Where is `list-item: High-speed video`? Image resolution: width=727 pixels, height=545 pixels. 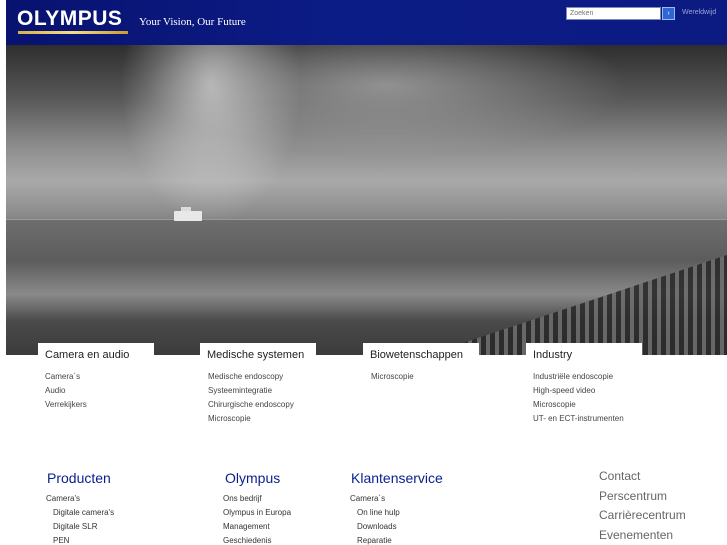 list-item: High-speed video is located at coordinates (578, 393).